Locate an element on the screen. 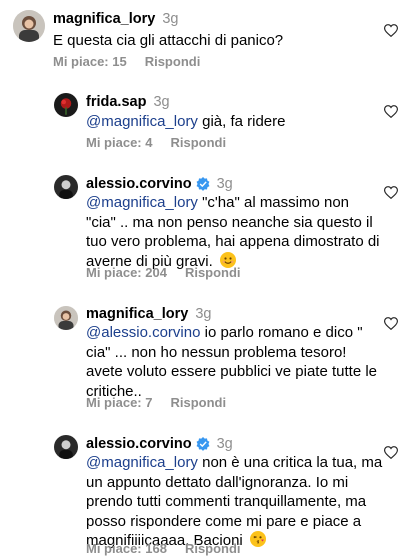  comment-meta: Mi piace: 15 Rispondi is located at coordinates (126, 61).